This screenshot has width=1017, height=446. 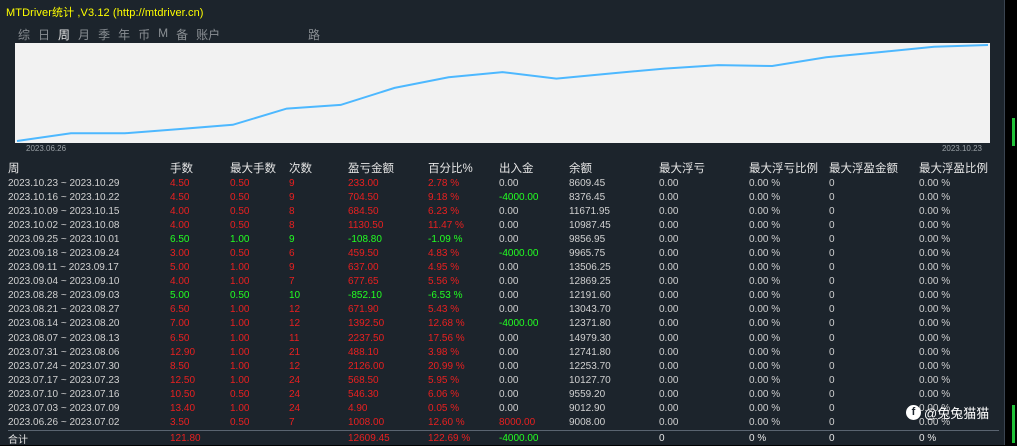 What do you see at coordinates (366, 423) in the screenshot?
I see `table-cell: 1008.00` at bounding box center [366, 423].